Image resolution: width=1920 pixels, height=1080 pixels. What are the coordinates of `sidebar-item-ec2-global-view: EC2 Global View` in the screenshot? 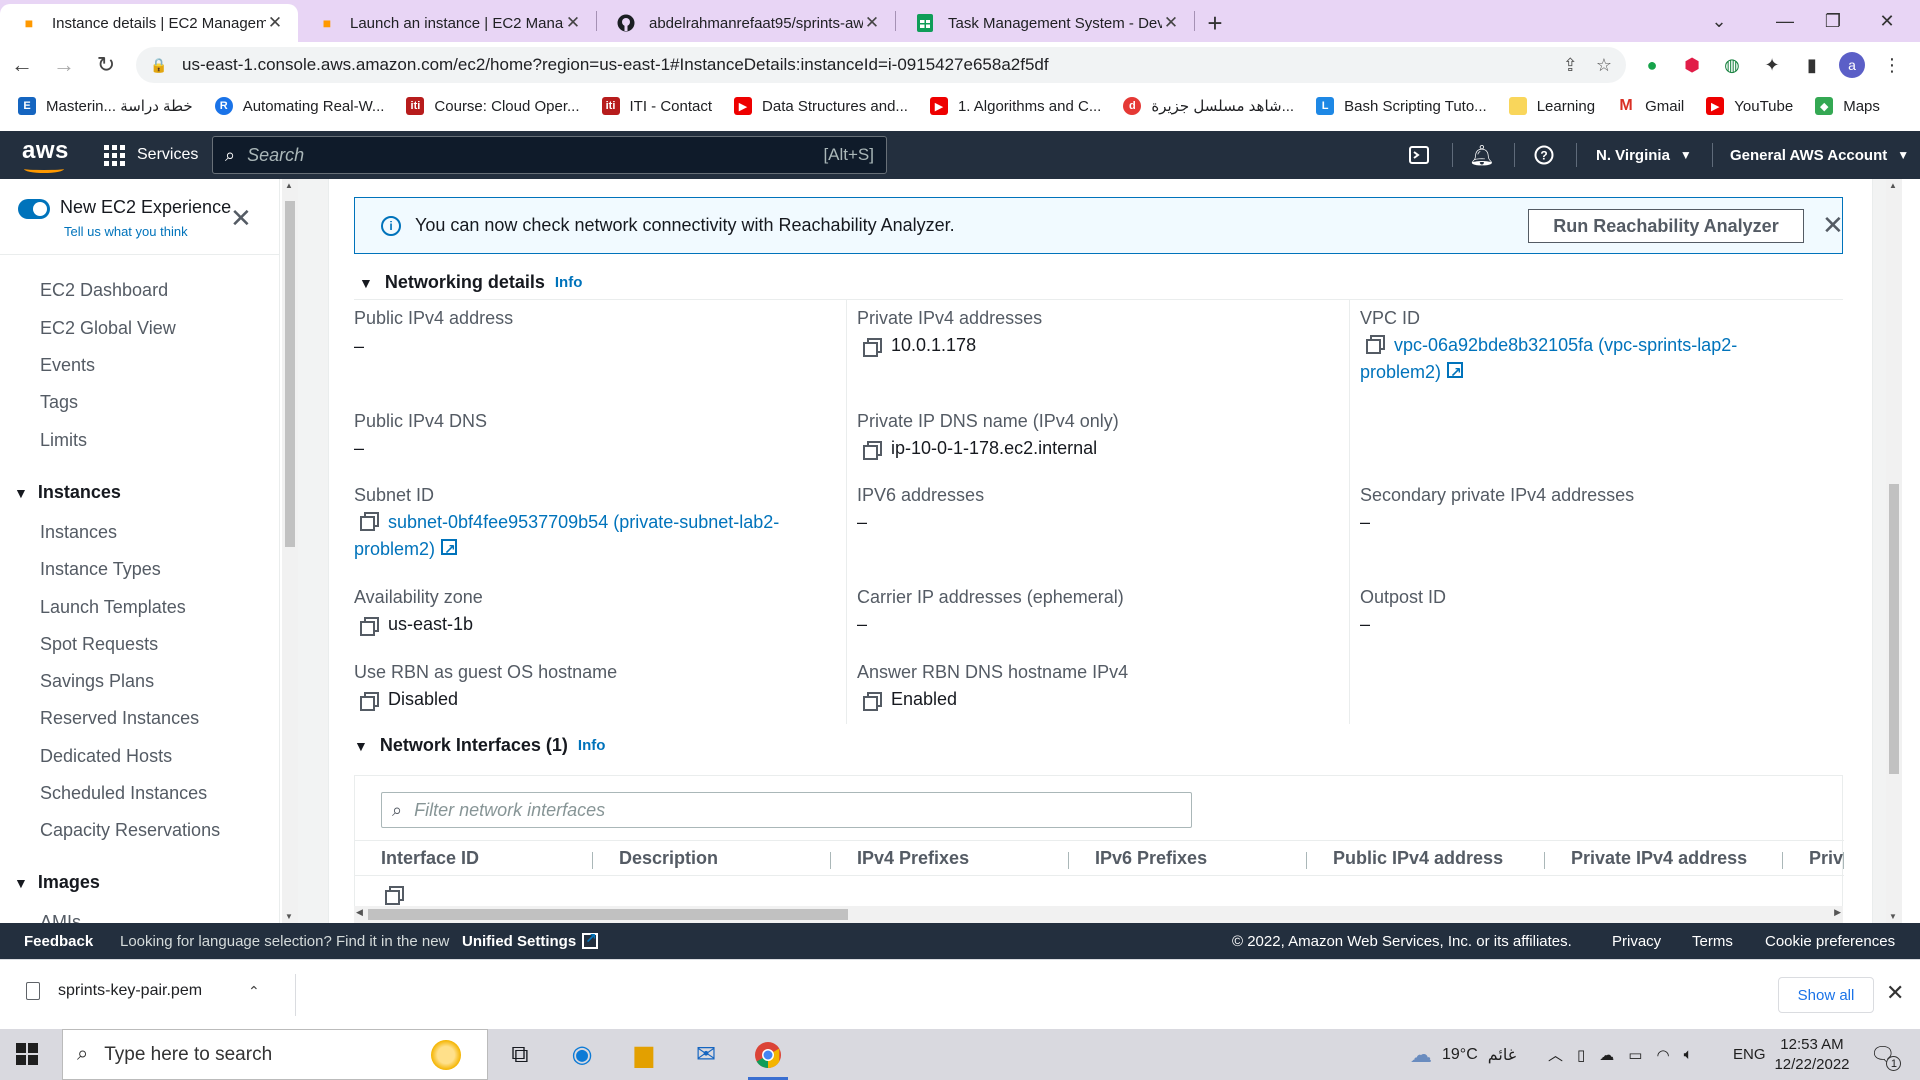 It's located at (108, 328).